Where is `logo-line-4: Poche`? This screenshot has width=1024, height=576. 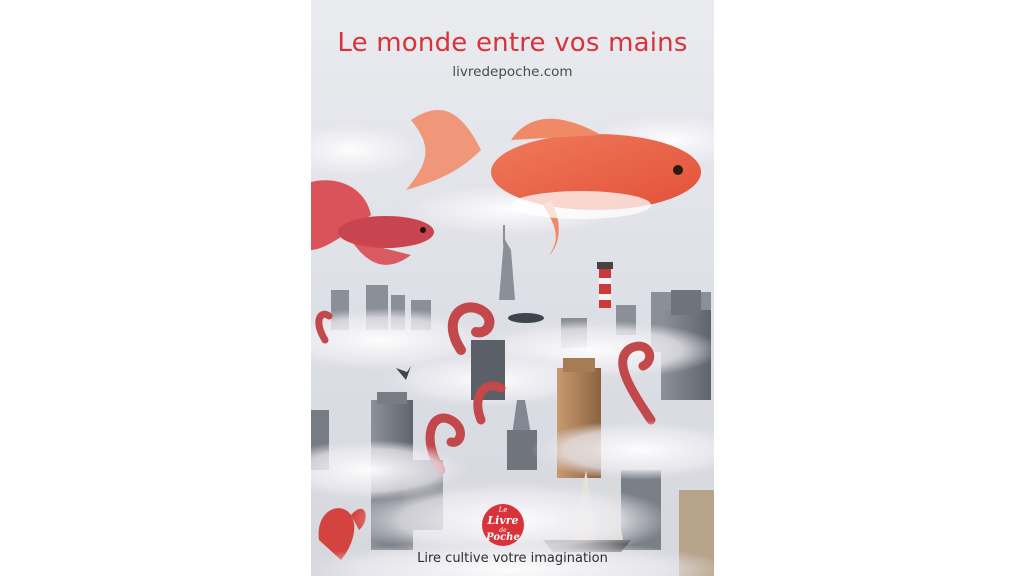
logo-line-4: Poche is located at coordinates (503, 537).